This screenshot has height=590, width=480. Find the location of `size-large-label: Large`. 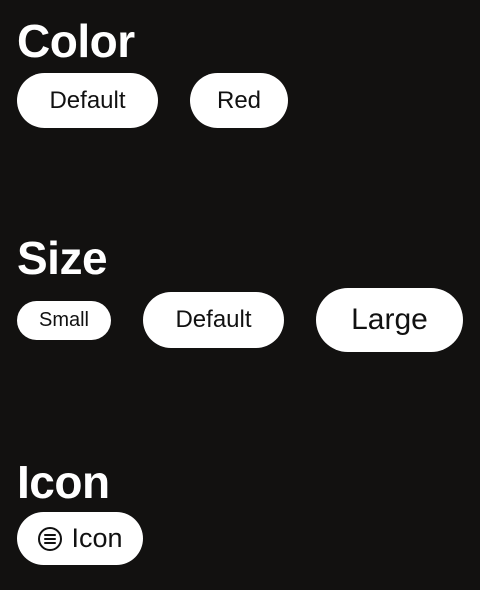

size-large-label: Large is located at coordinates (389, 319).